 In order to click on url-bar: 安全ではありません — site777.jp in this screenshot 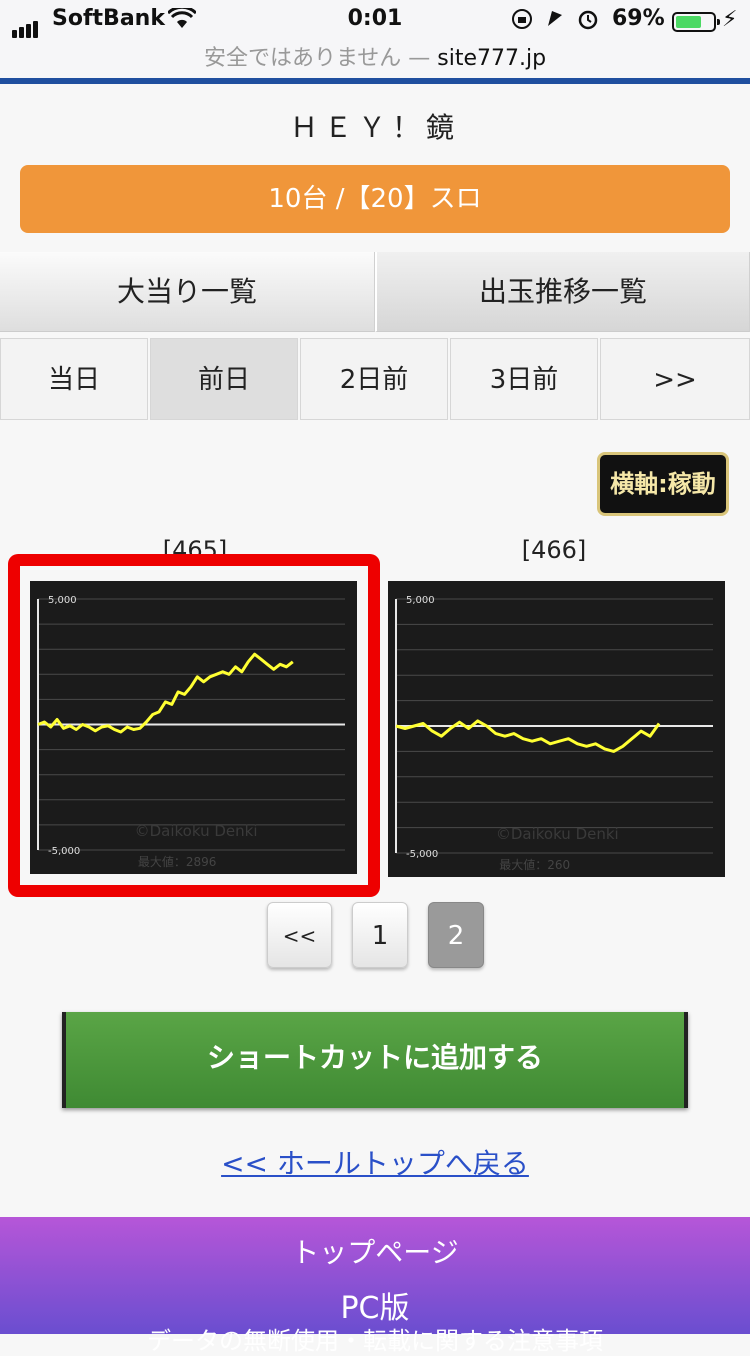, I will do `click(375, 56)`.